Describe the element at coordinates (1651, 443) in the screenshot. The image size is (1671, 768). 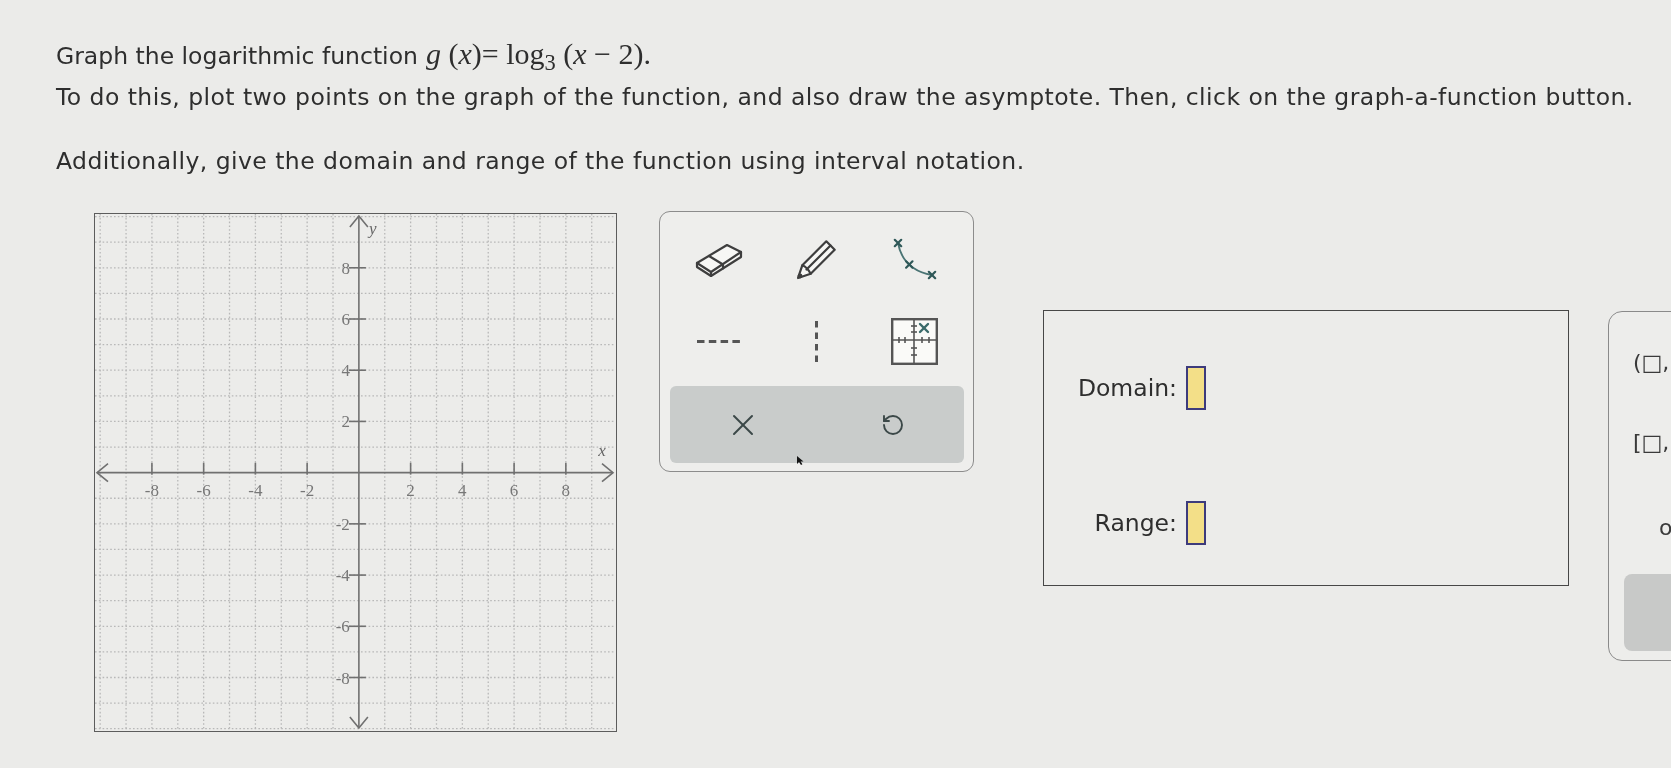
I see `interval-key: [□,` at that location.